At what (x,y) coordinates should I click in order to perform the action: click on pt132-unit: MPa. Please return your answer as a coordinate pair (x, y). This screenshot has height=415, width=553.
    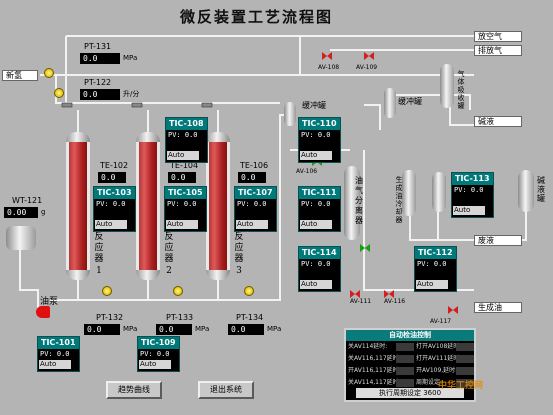
    Looking at the image, I should click on (130, 329).